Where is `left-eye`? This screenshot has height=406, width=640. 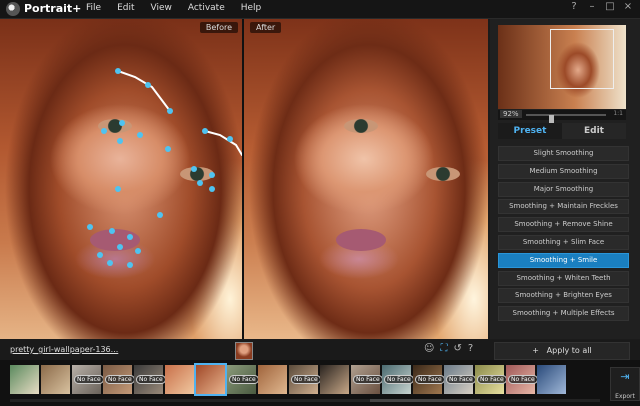 left-eye is located at coordinates (361, 126).